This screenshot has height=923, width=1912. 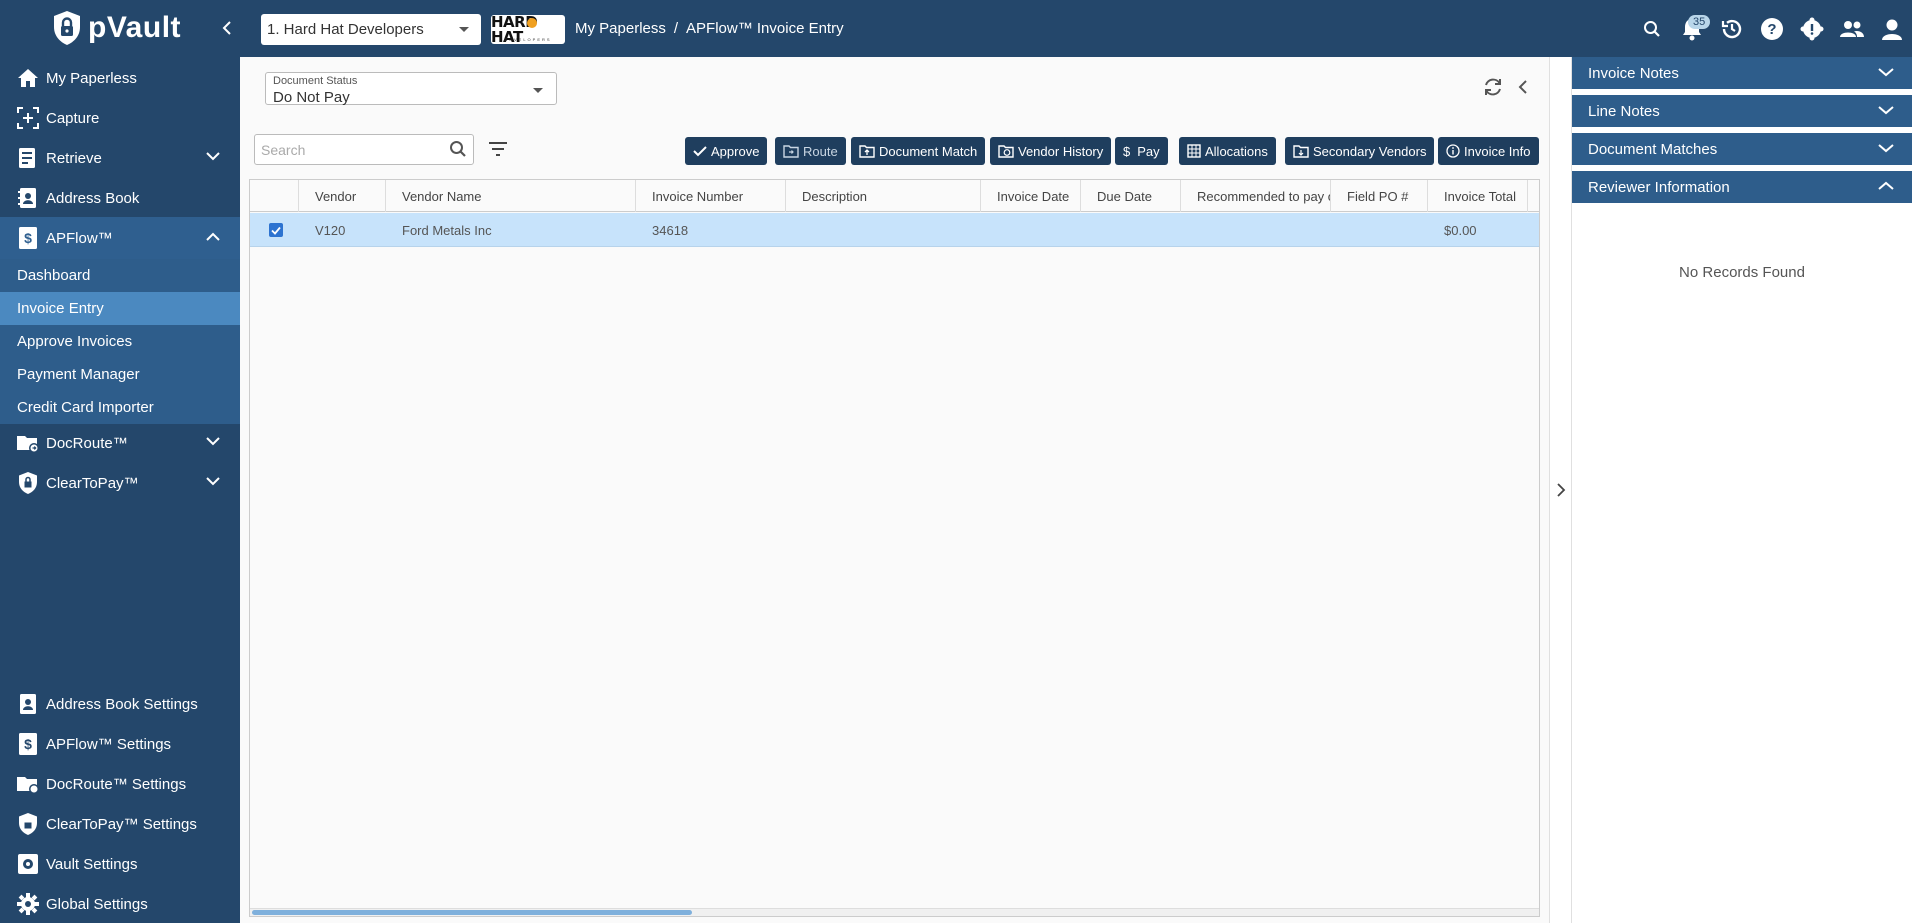 I want to click on dollar-icon: $, so click(x=1127, y=151).